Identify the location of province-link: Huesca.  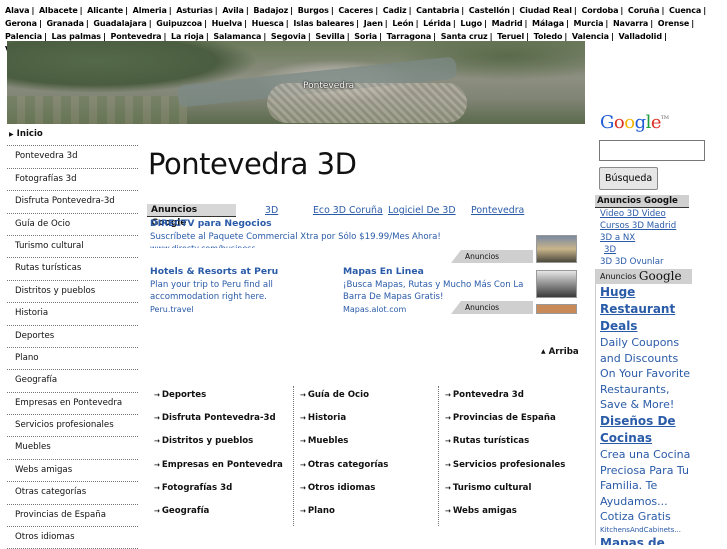
(268, 23).